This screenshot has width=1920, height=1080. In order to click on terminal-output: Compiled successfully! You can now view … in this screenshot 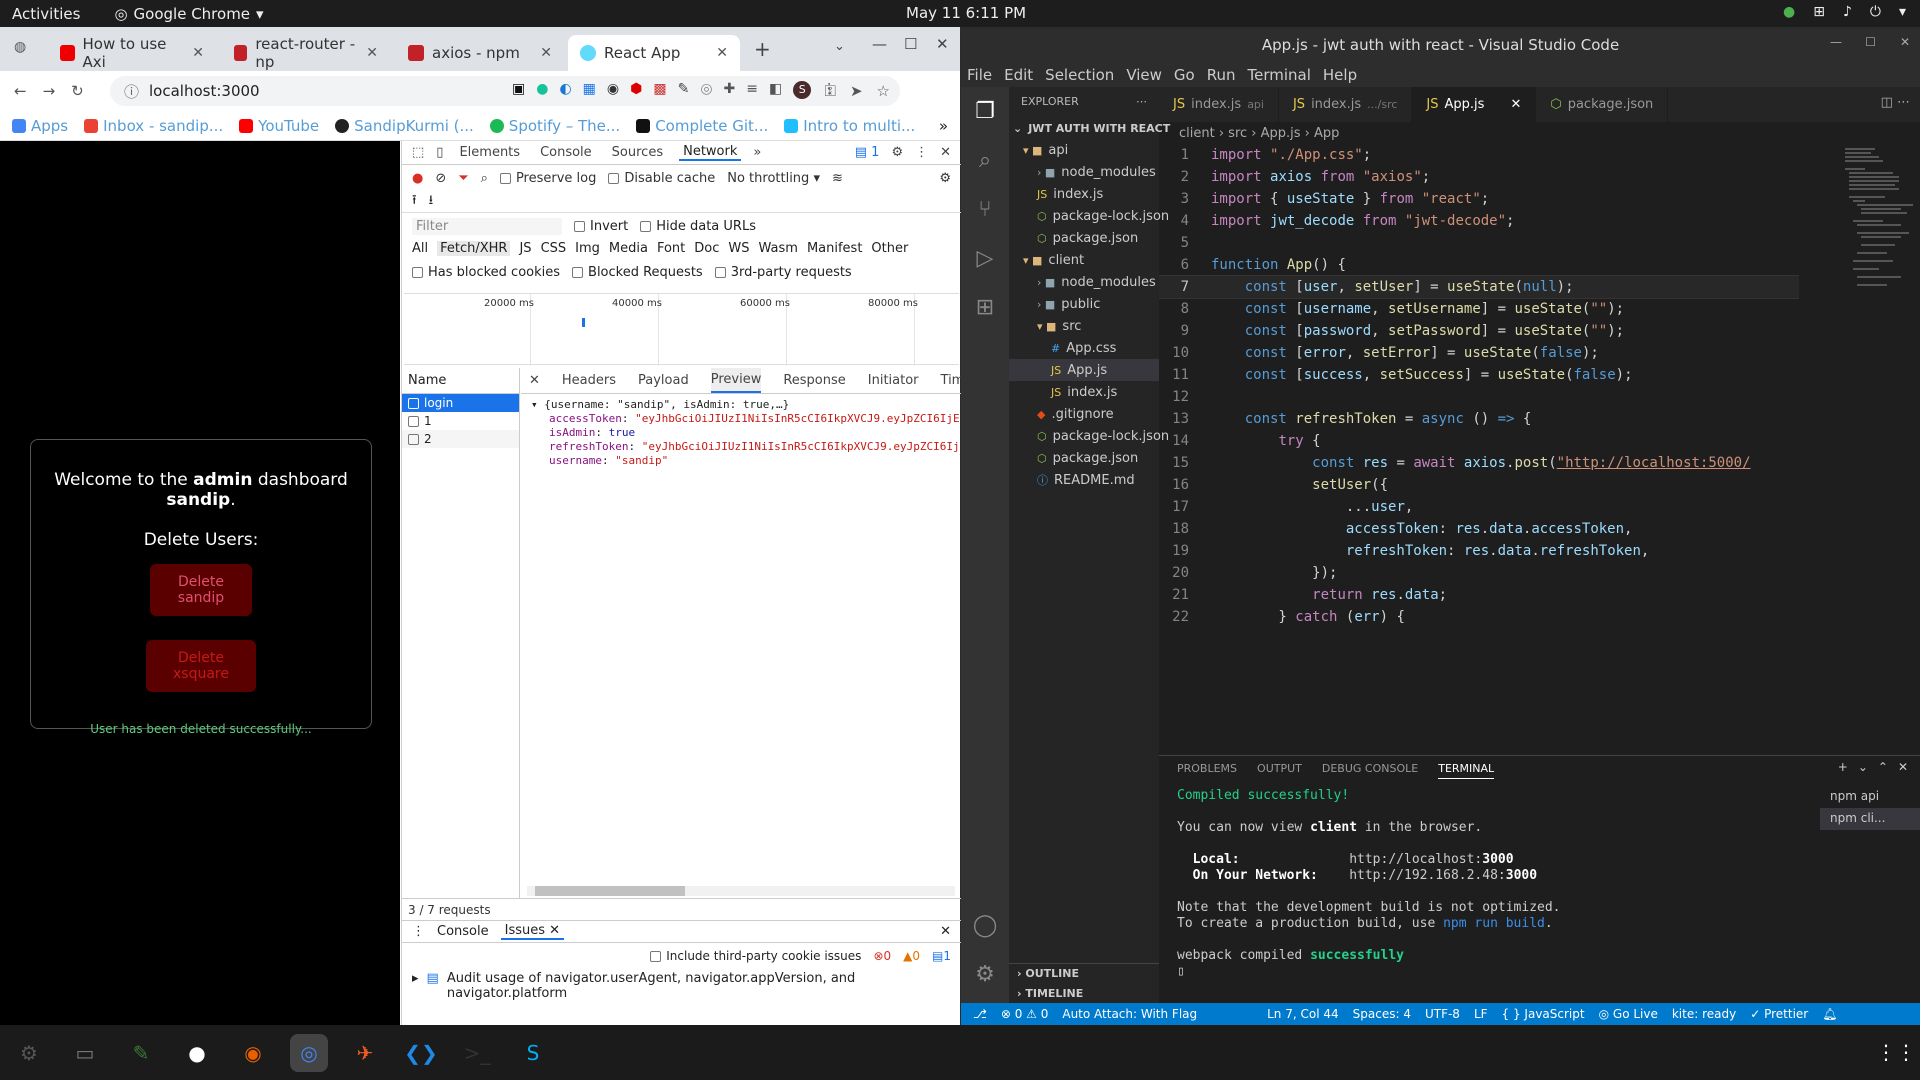, I will do `click(1477, 884)`.